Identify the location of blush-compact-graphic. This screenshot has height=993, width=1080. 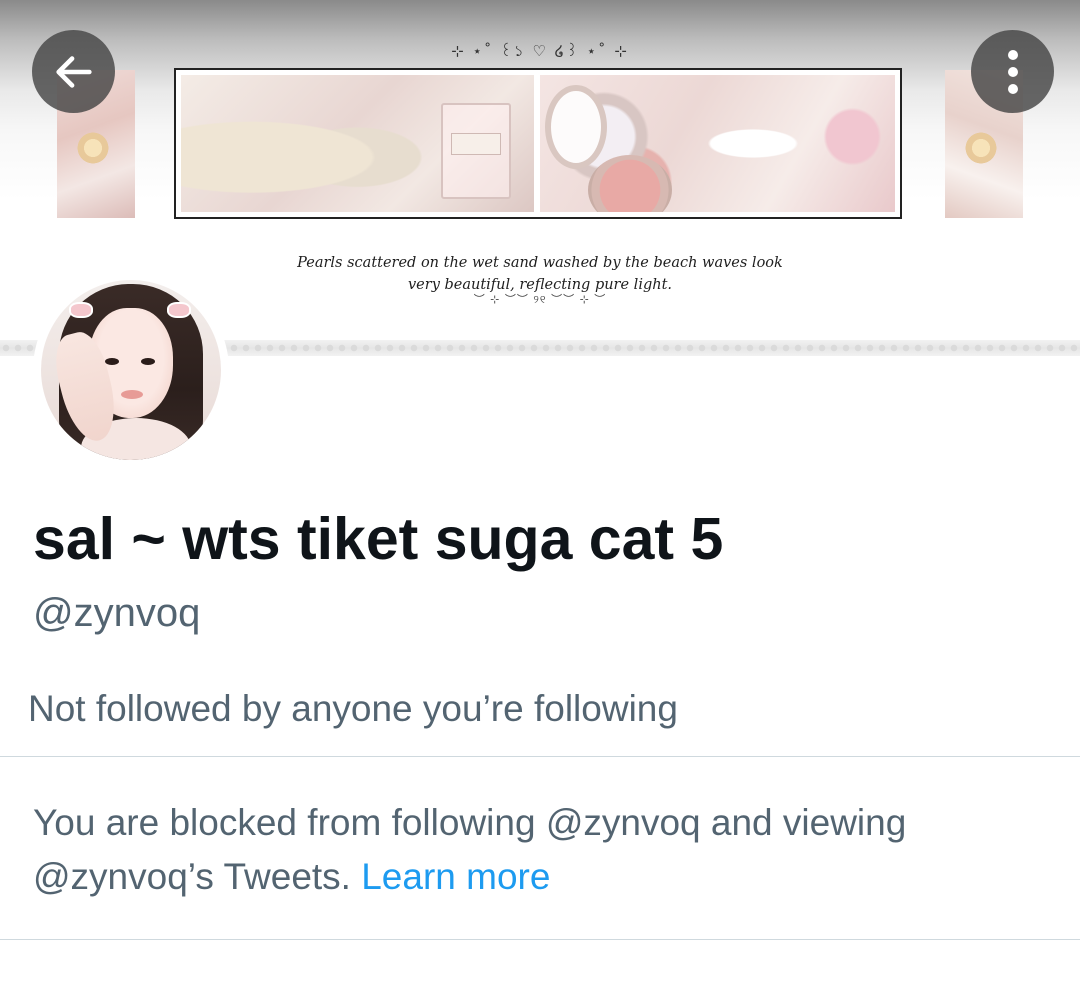
(630, 183).